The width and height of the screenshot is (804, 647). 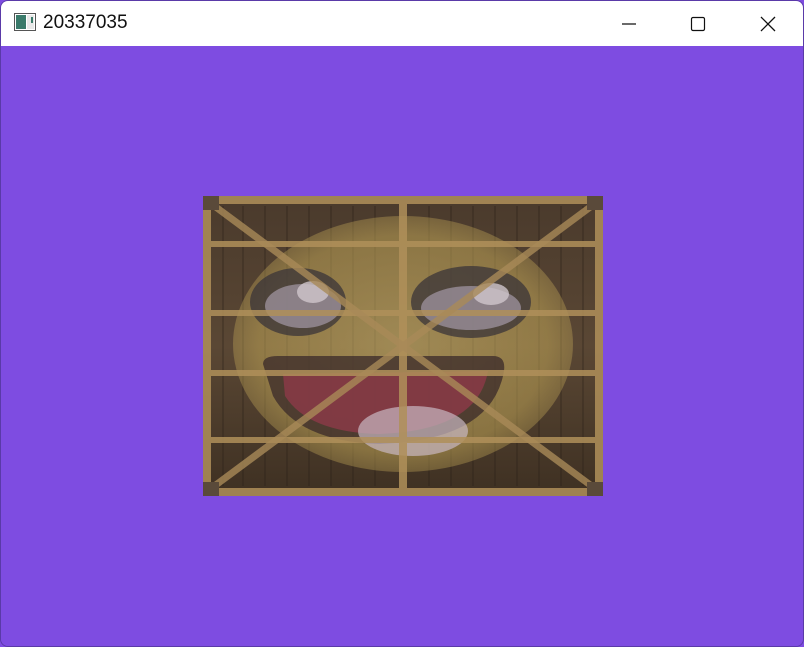 I want to click on maximize-icon, so click(x=698, y=24).